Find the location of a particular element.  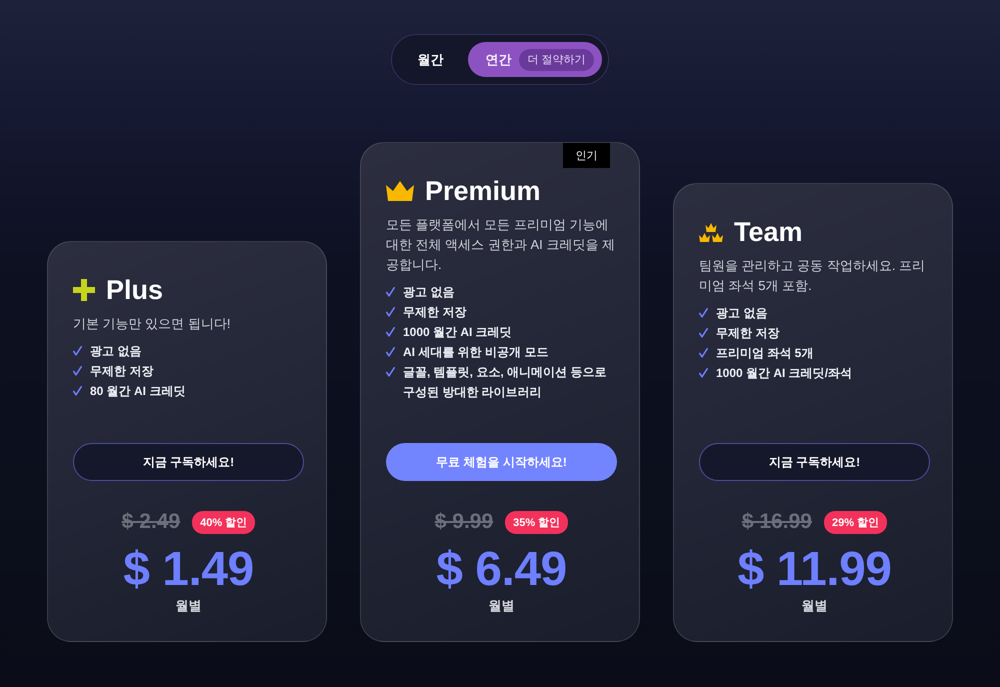

popular-badge: 인기 is located at coordinates (586, 155).